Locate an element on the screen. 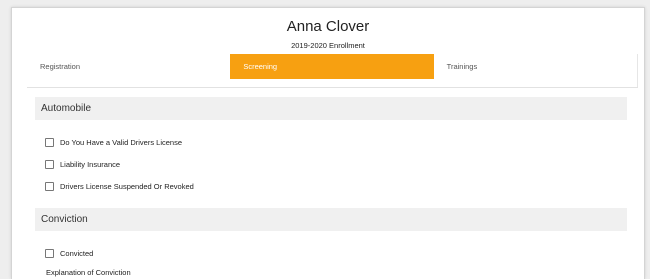  tab-bar: Registration Screening Trainings is located at coordinates (332, 70).